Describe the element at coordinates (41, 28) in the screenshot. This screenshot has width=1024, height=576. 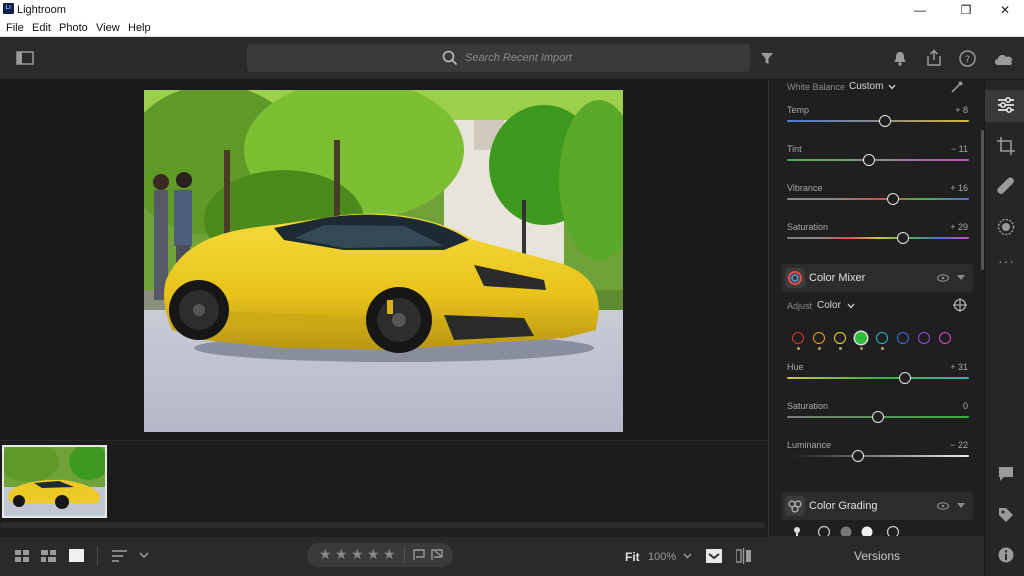
I see `menu-edit: Edit` at that location.